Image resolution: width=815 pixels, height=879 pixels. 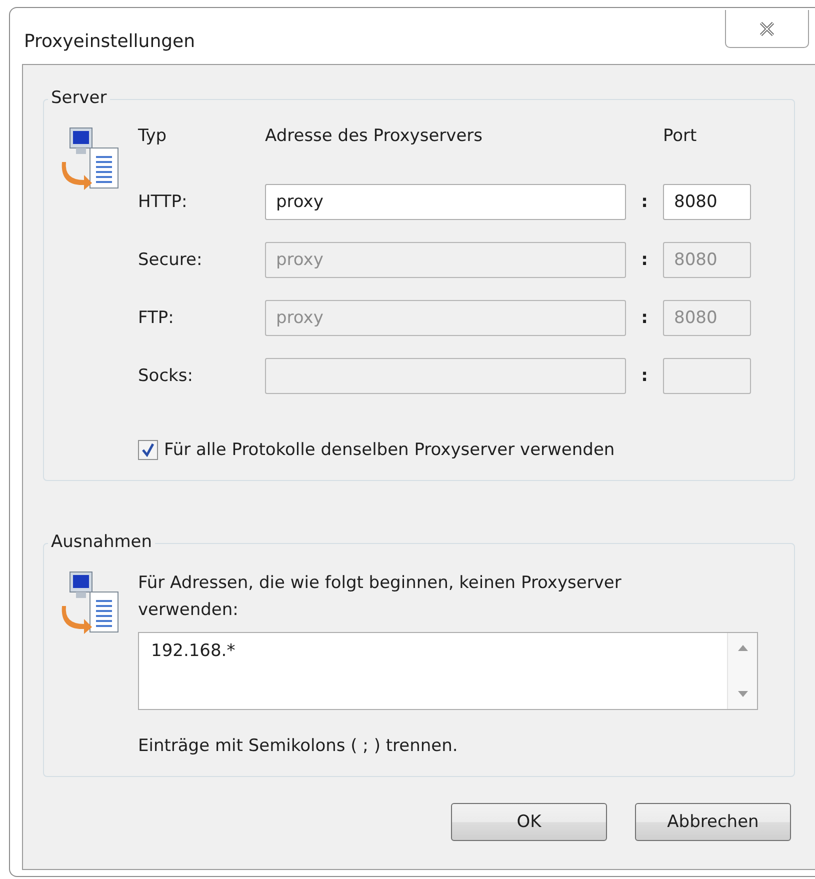 I want to click on column-header: Adresse des Proxyservers, so click(x=374, y=136).